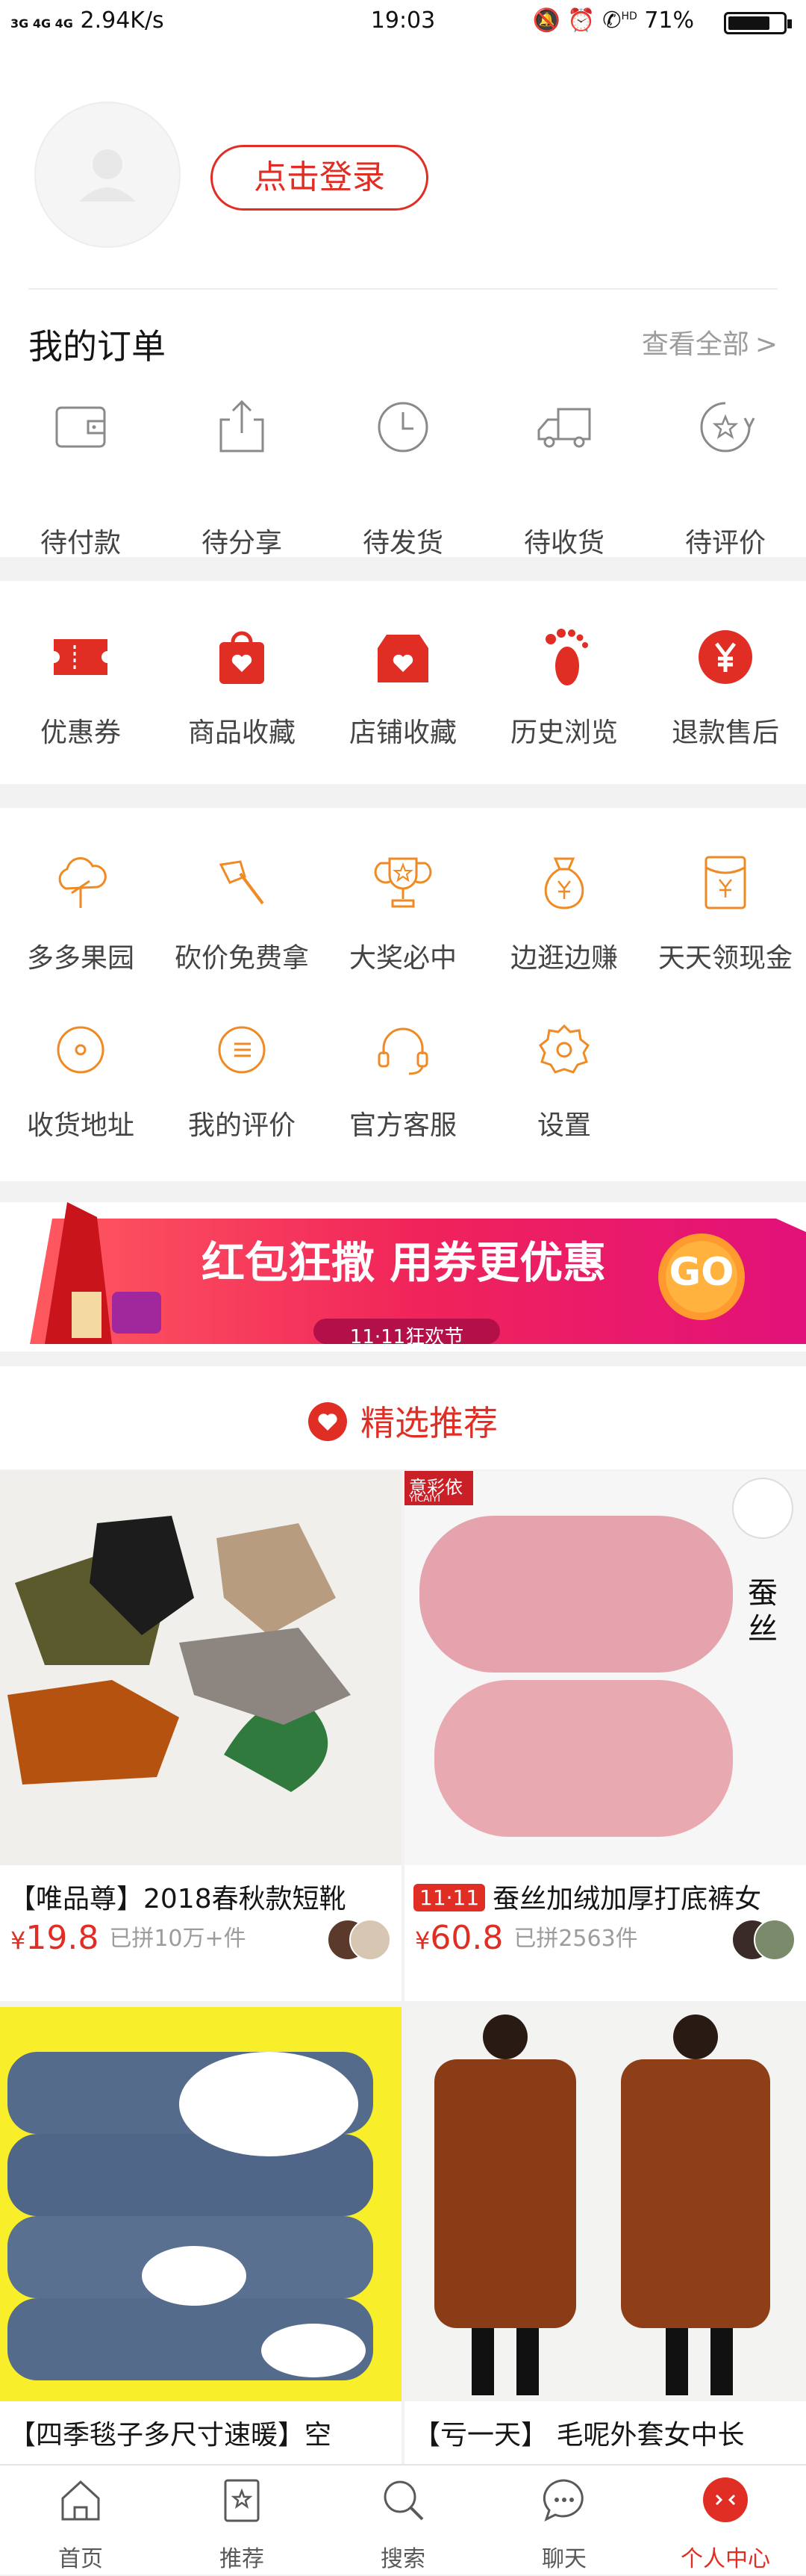 The height and width of the screenshot is (2576, 806). I want to click on product-name: 【唯品尊】2018春秋款短靴, so click(177, 1899).